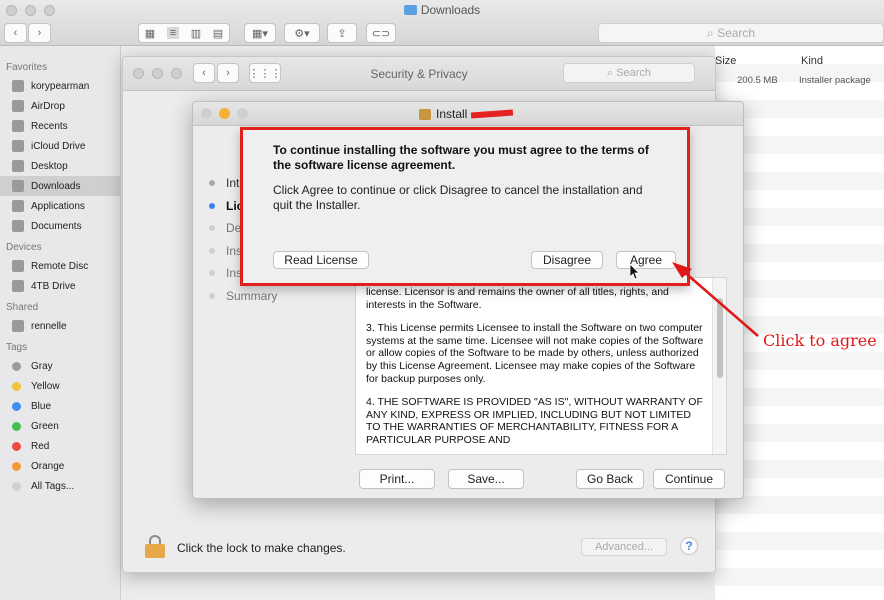 The image size is (884, 600). Describe the element at coordinates (261, 548) in the screenshot. I see `lock-hint-text: Click the lock to make changes.` at that location.